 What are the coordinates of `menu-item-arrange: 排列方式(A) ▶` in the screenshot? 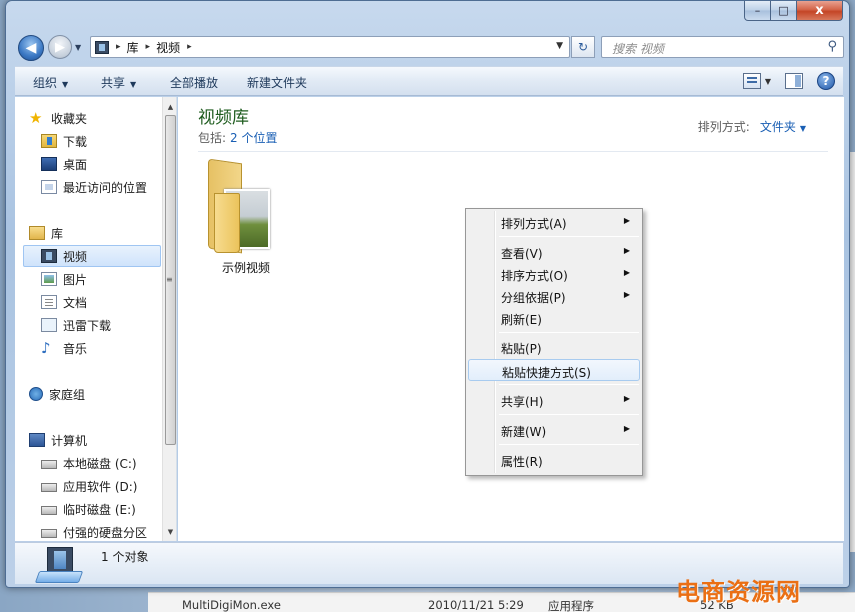 It's located at (554, 222).